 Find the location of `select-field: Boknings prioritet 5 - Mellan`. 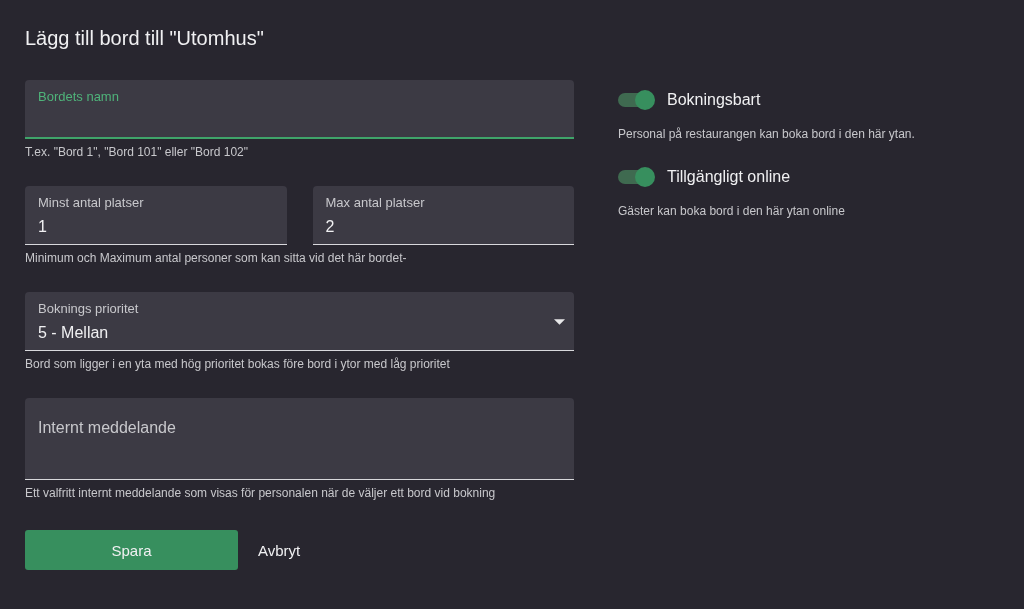

select-field: Boknings prioritet 5 - Mellan is located at coordinates (299, 321).